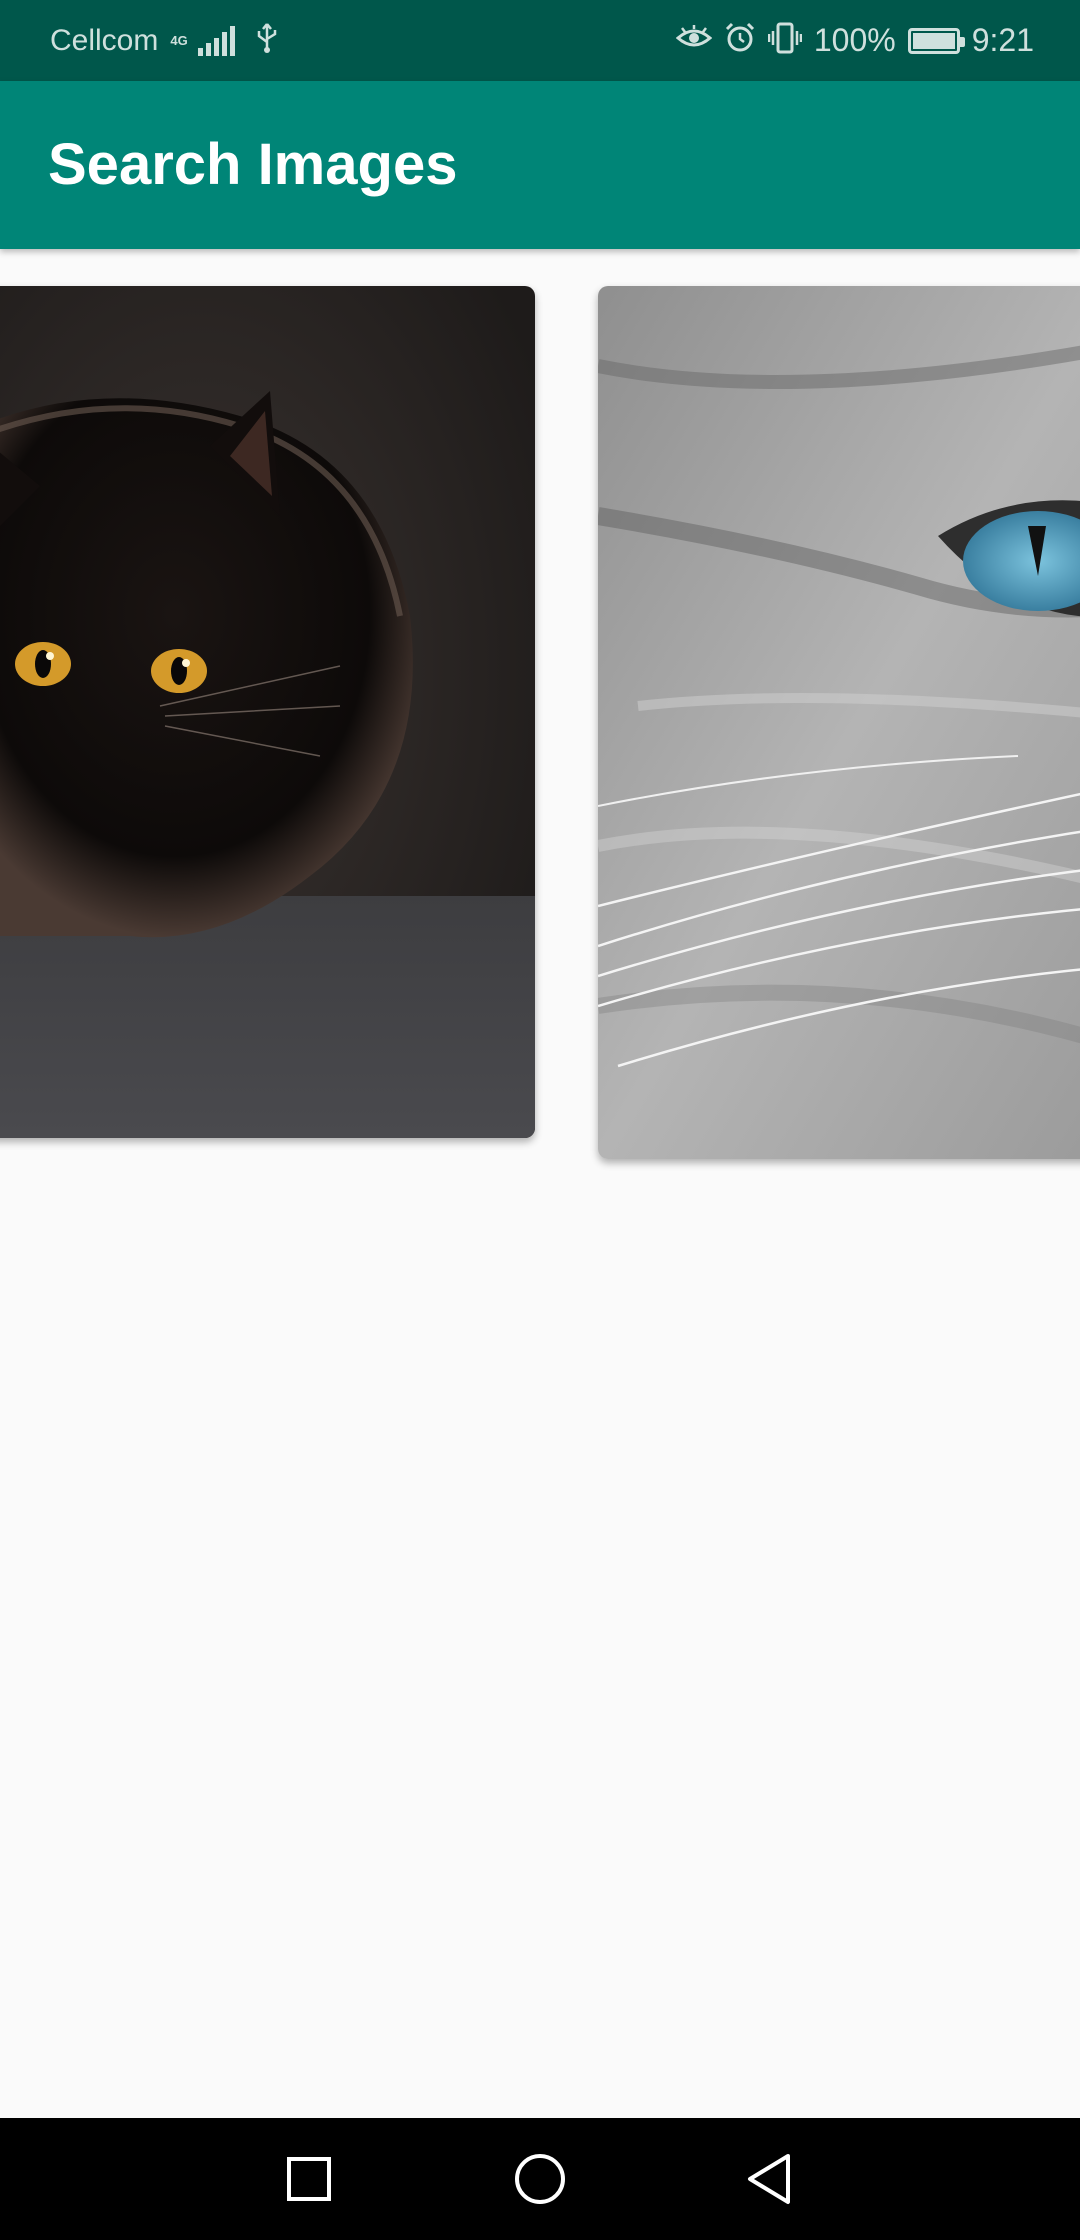  I want to click on carrier-label: Cellcom, so click(104, 40).